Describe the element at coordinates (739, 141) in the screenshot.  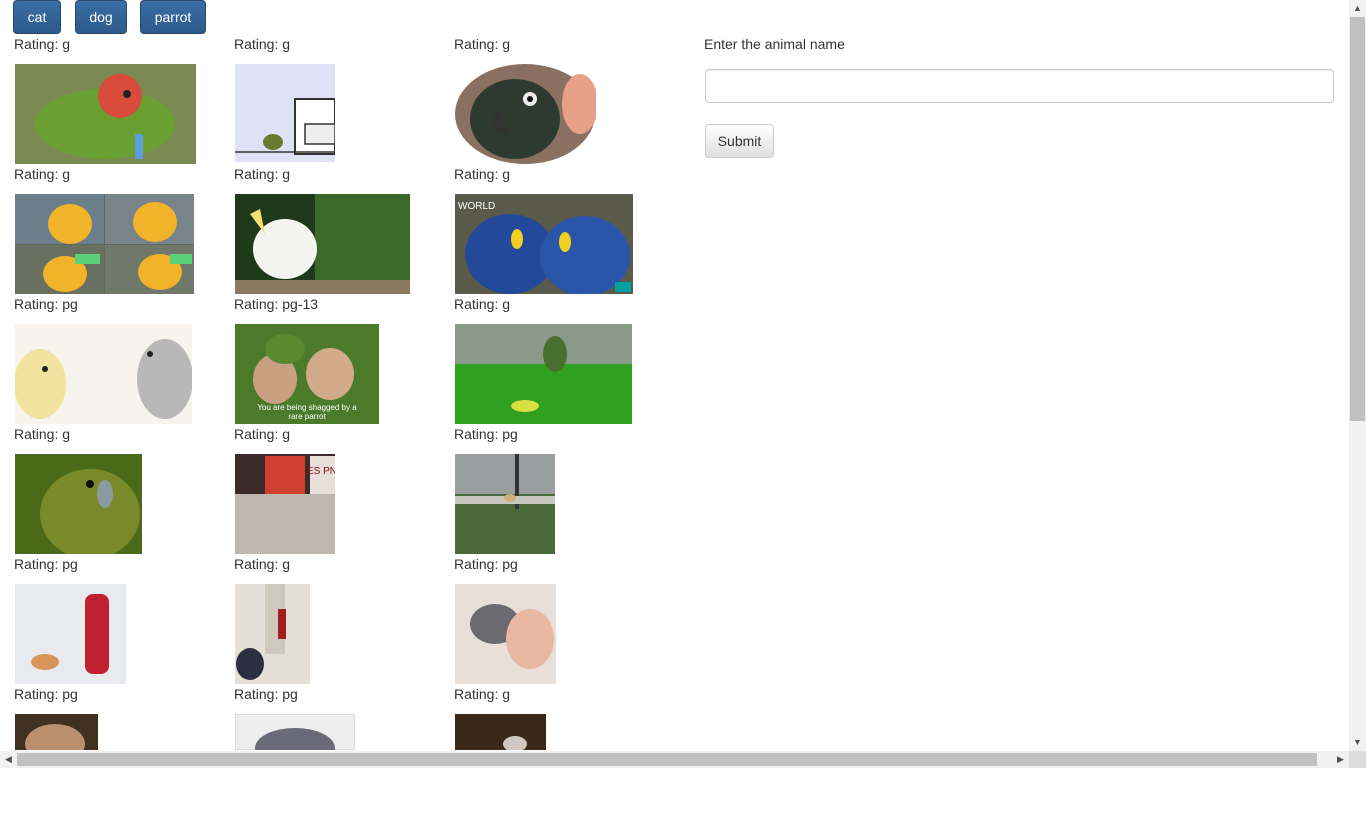
I see `submit-button: Submit` at that location.